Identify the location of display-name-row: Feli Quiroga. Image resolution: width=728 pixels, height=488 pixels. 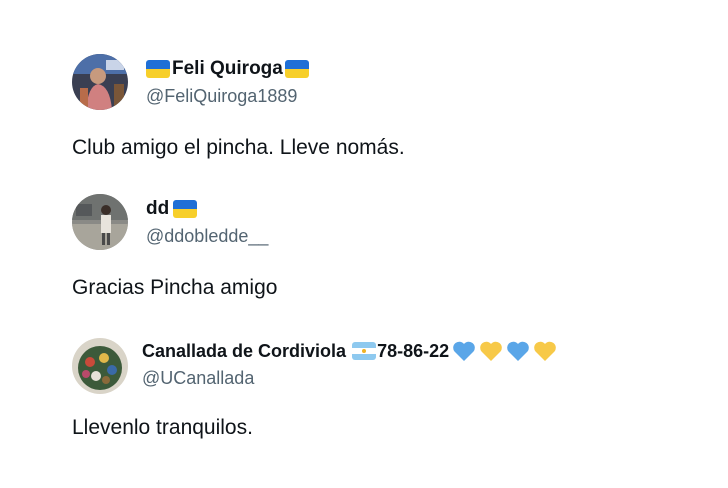
(227, 69).